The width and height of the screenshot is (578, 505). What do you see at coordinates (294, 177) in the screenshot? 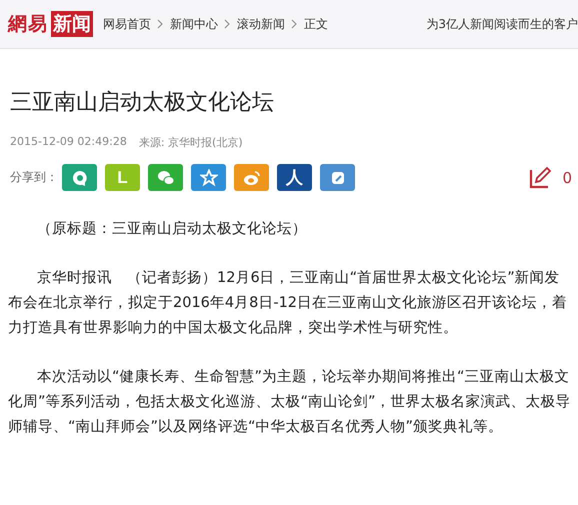
I see `share-button: 人` at bounding box center [294, 177].